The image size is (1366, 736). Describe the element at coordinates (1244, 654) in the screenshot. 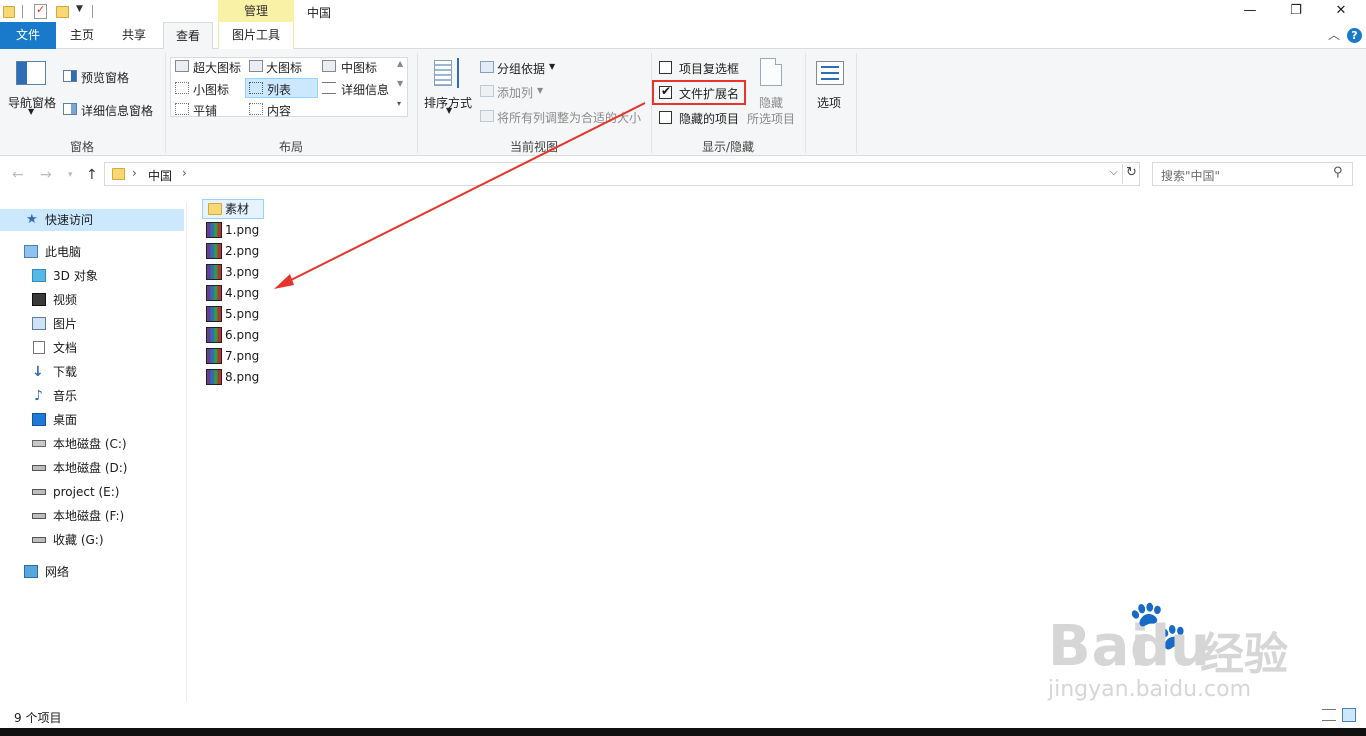

I see `watermark-jingyan: 经验` at that location.